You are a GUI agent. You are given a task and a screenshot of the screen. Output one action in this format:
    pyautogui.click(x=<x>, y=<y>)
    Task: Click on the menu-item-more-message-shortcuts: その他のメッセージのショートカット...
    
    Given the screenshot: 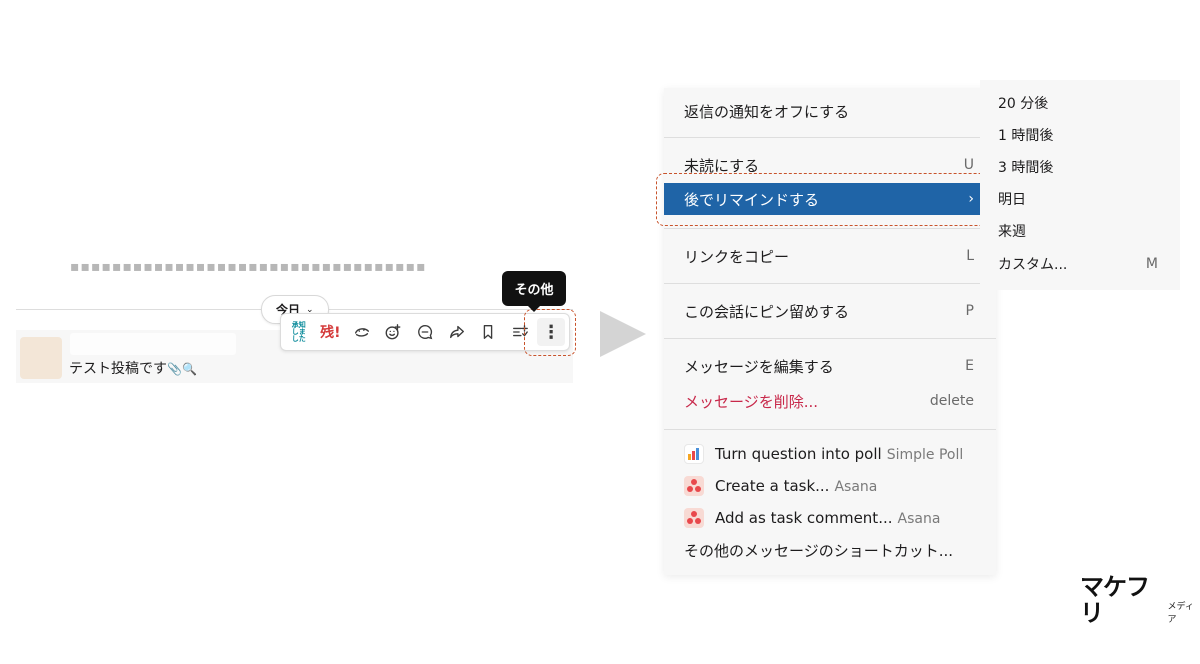 What is the action you would take?
    pyautogui.click(x=830, y=550)
    